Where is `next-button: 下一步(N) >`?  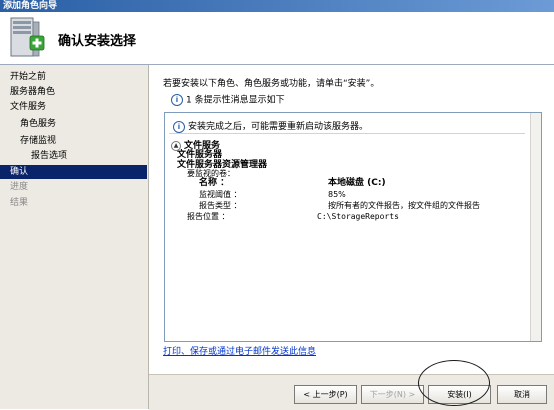
next-button: 下一步(N) > is located at coordinates (392, 394).